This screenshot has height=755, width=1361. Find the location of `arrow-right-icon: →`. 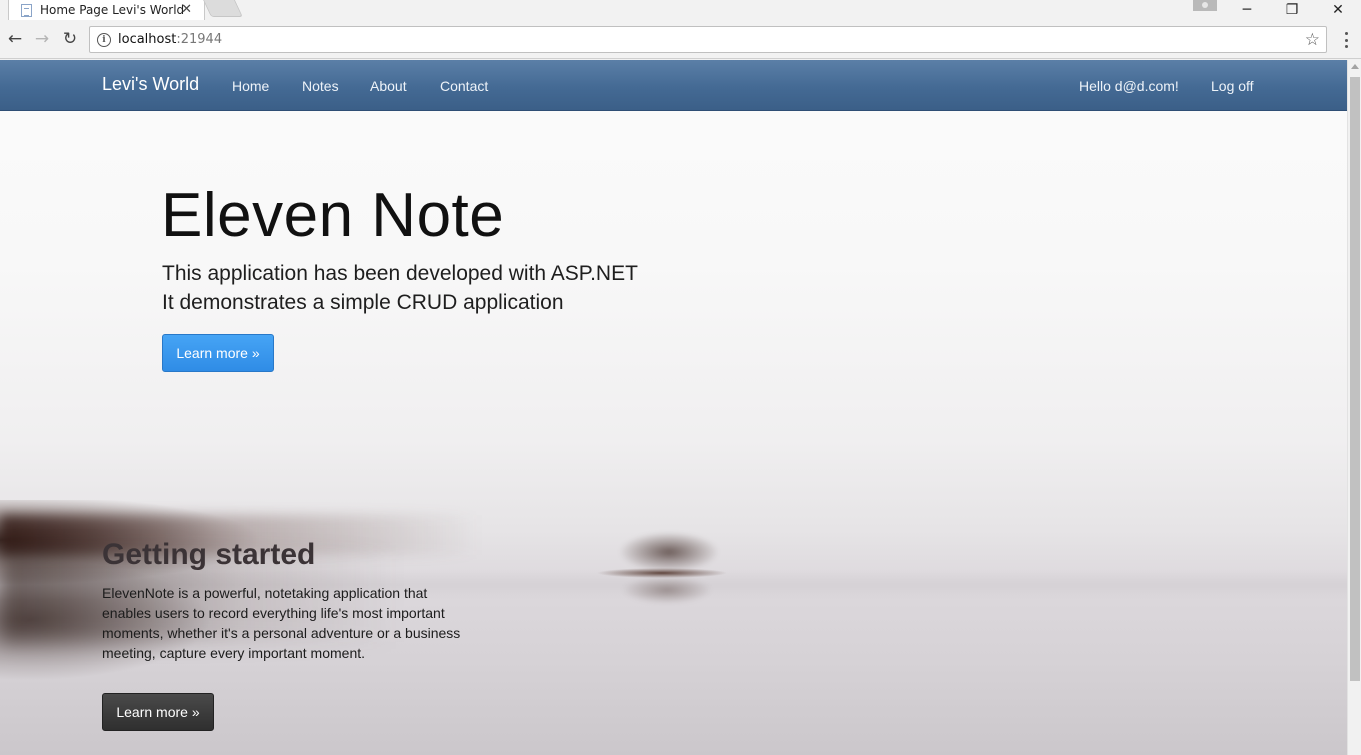

arrow-right-icon: → is located at coordinates (42, 39).